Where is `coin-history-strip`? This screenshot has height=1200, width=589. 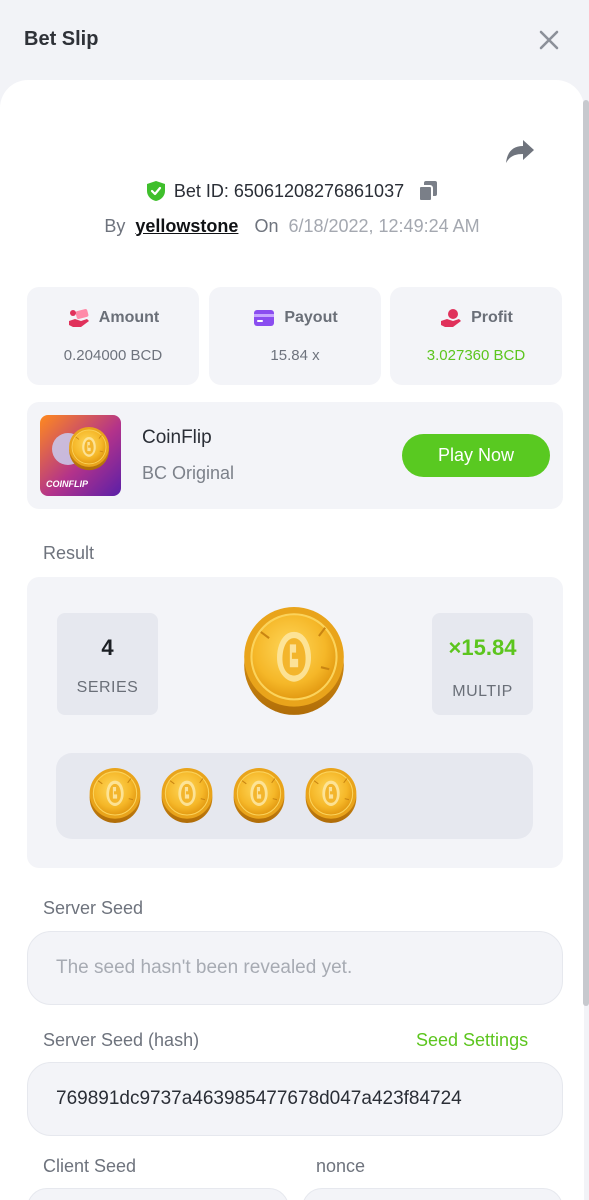
coin-history-strip is located at coordinates (294, 796).